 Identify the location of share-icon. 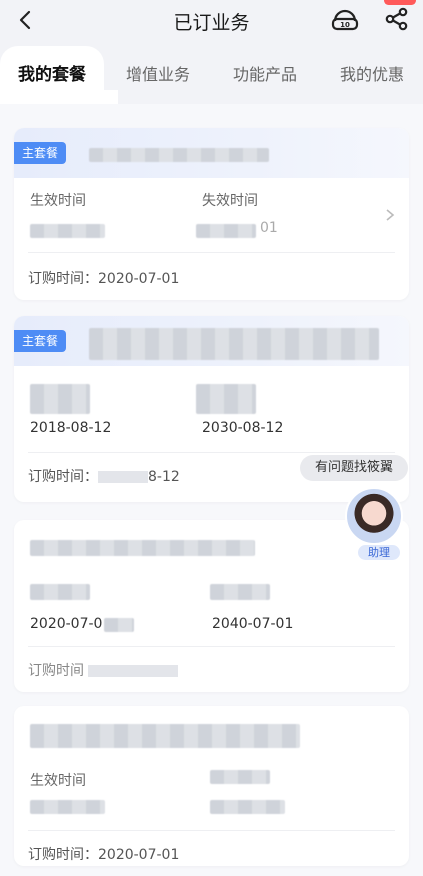
(396, 19).